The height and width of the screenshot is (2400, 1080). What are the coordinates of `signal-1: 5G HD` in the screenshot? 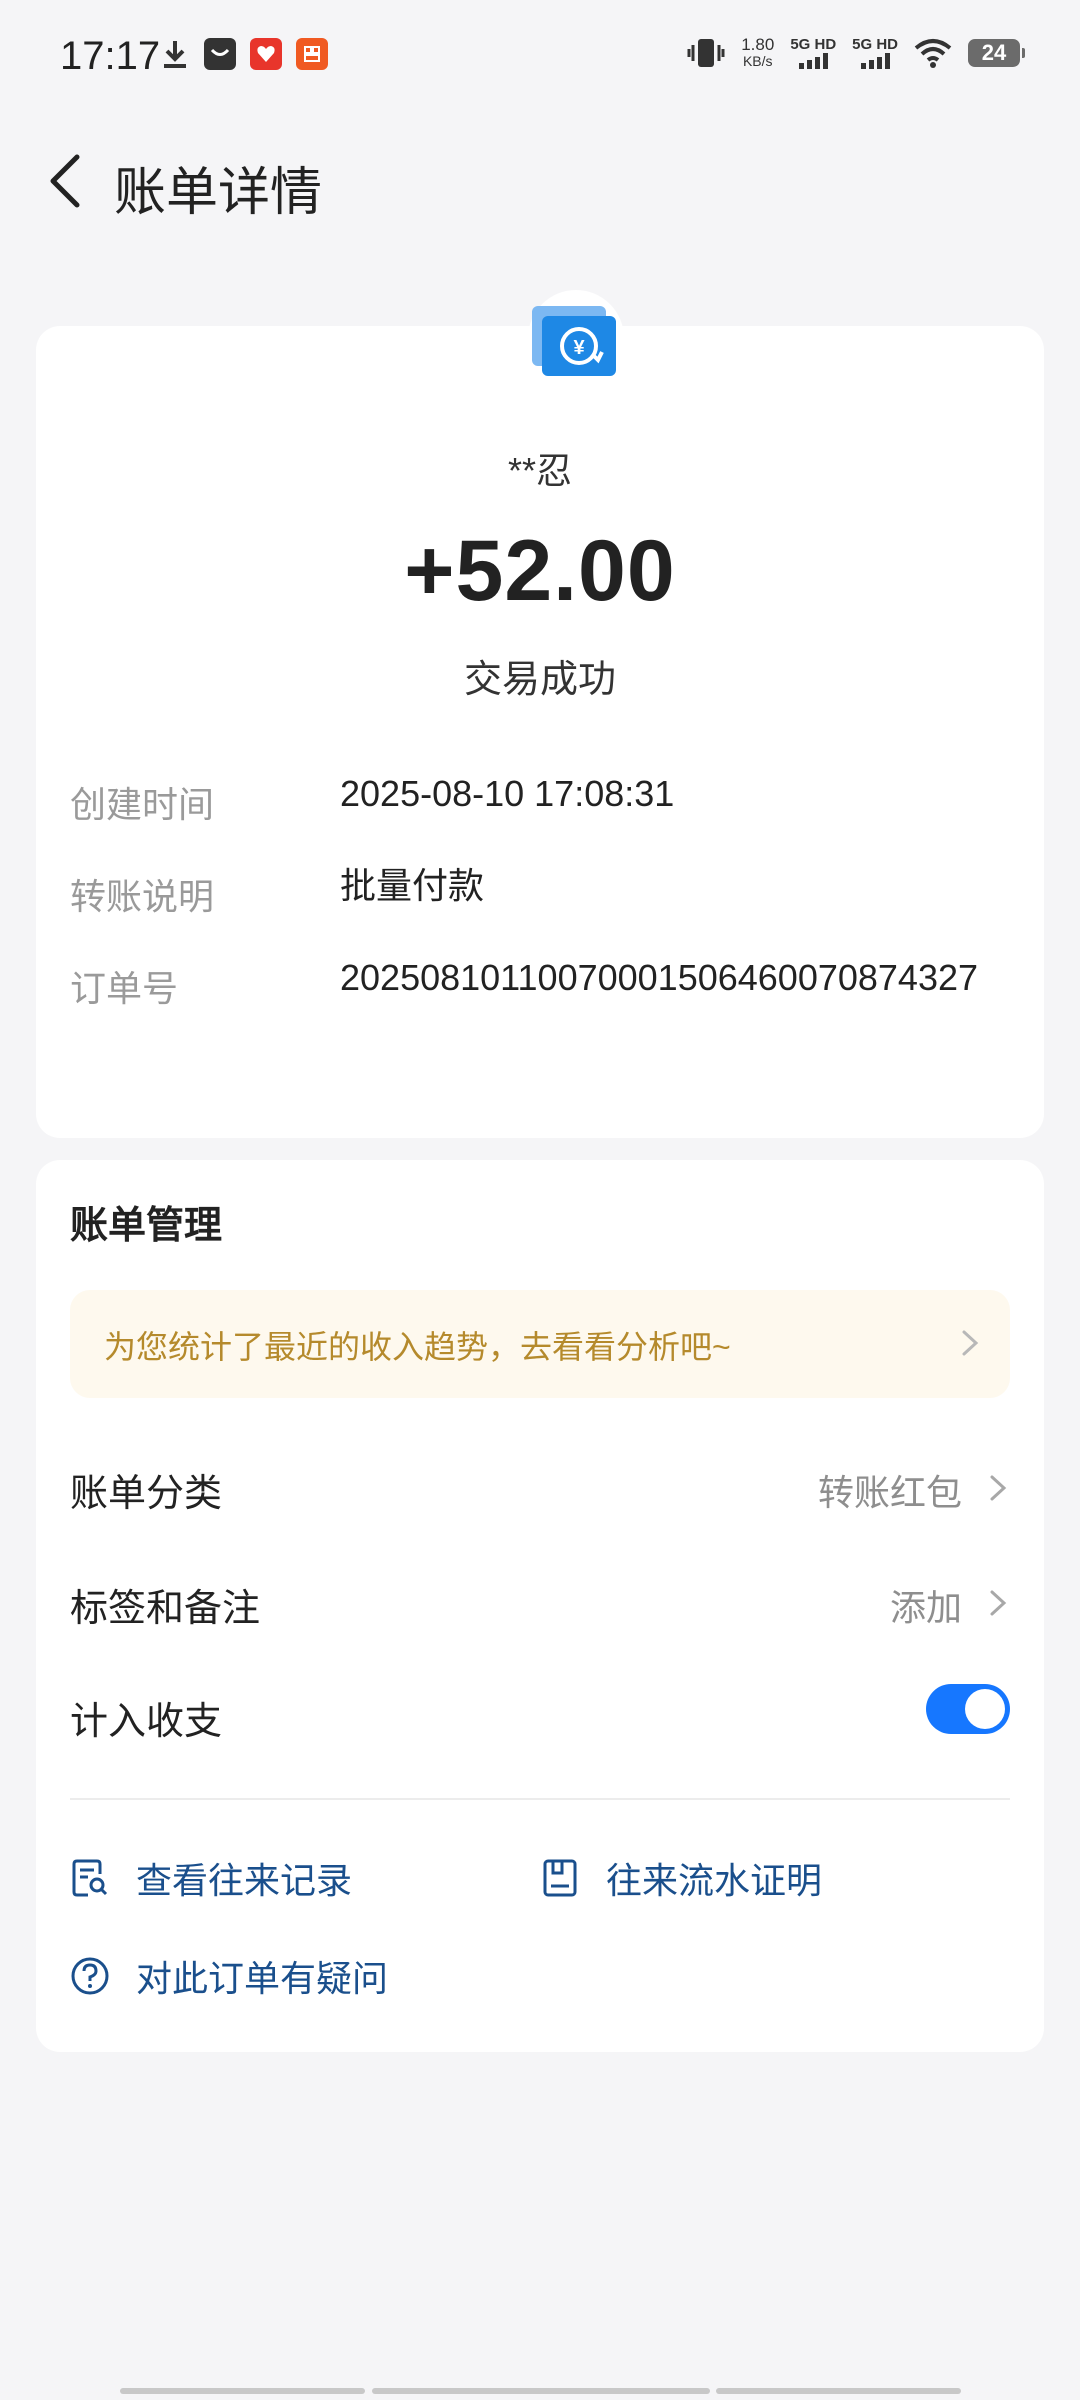 It's located at (813, 53).